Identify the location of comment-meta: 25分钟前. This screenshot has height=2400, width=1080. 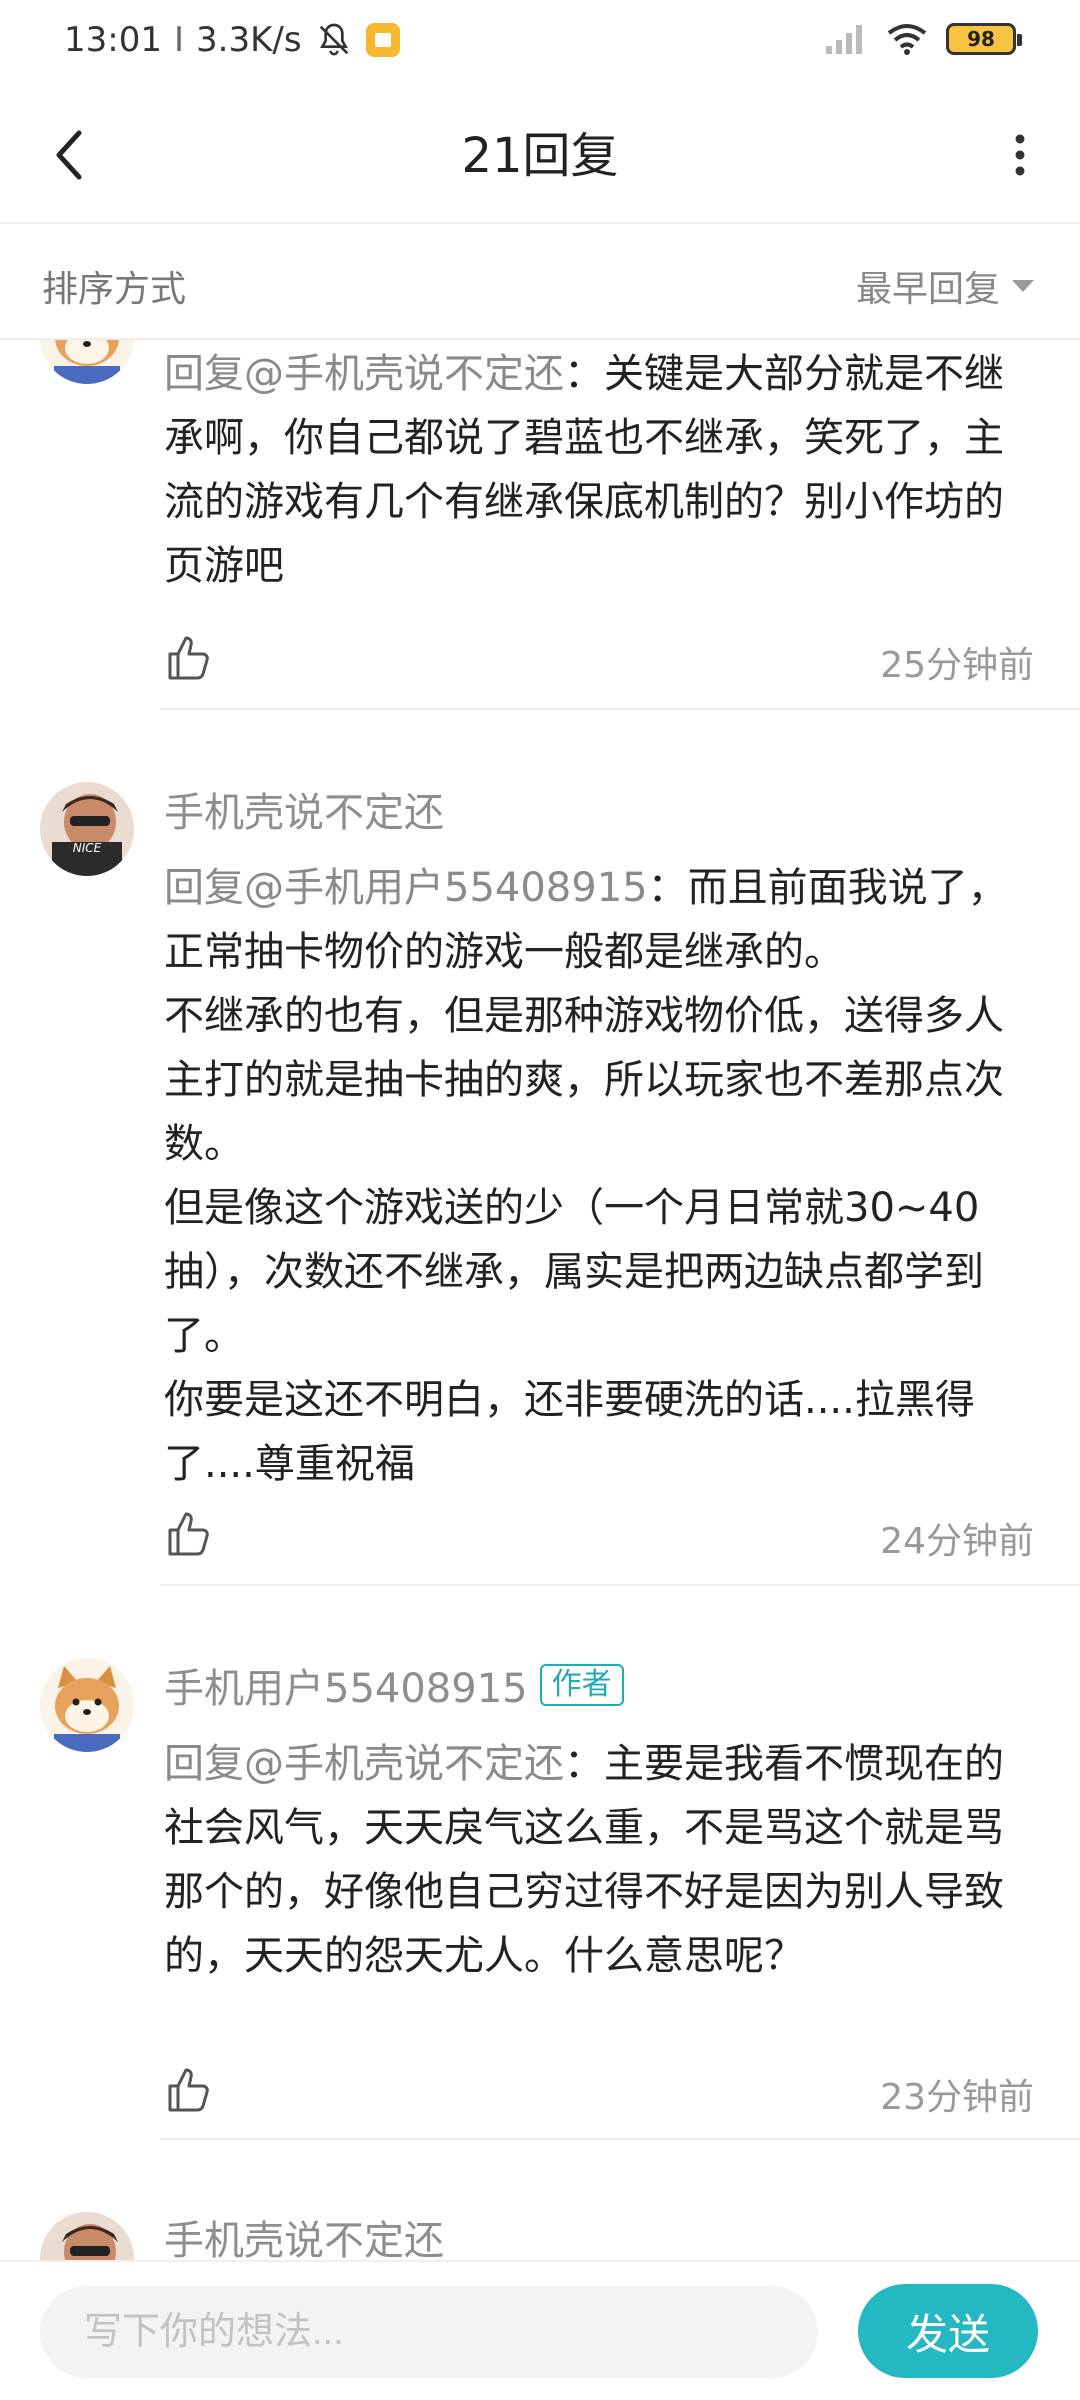
(602, 662).